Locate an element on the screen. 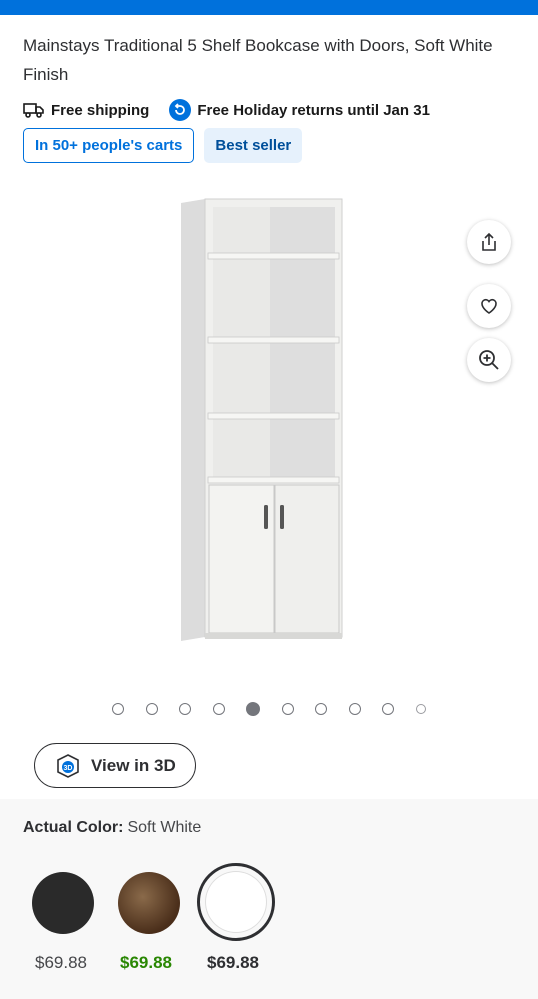 The image size is (538, 999). badge-row: In 50+ people's carts Best seller is located at coordinates (163, 145).